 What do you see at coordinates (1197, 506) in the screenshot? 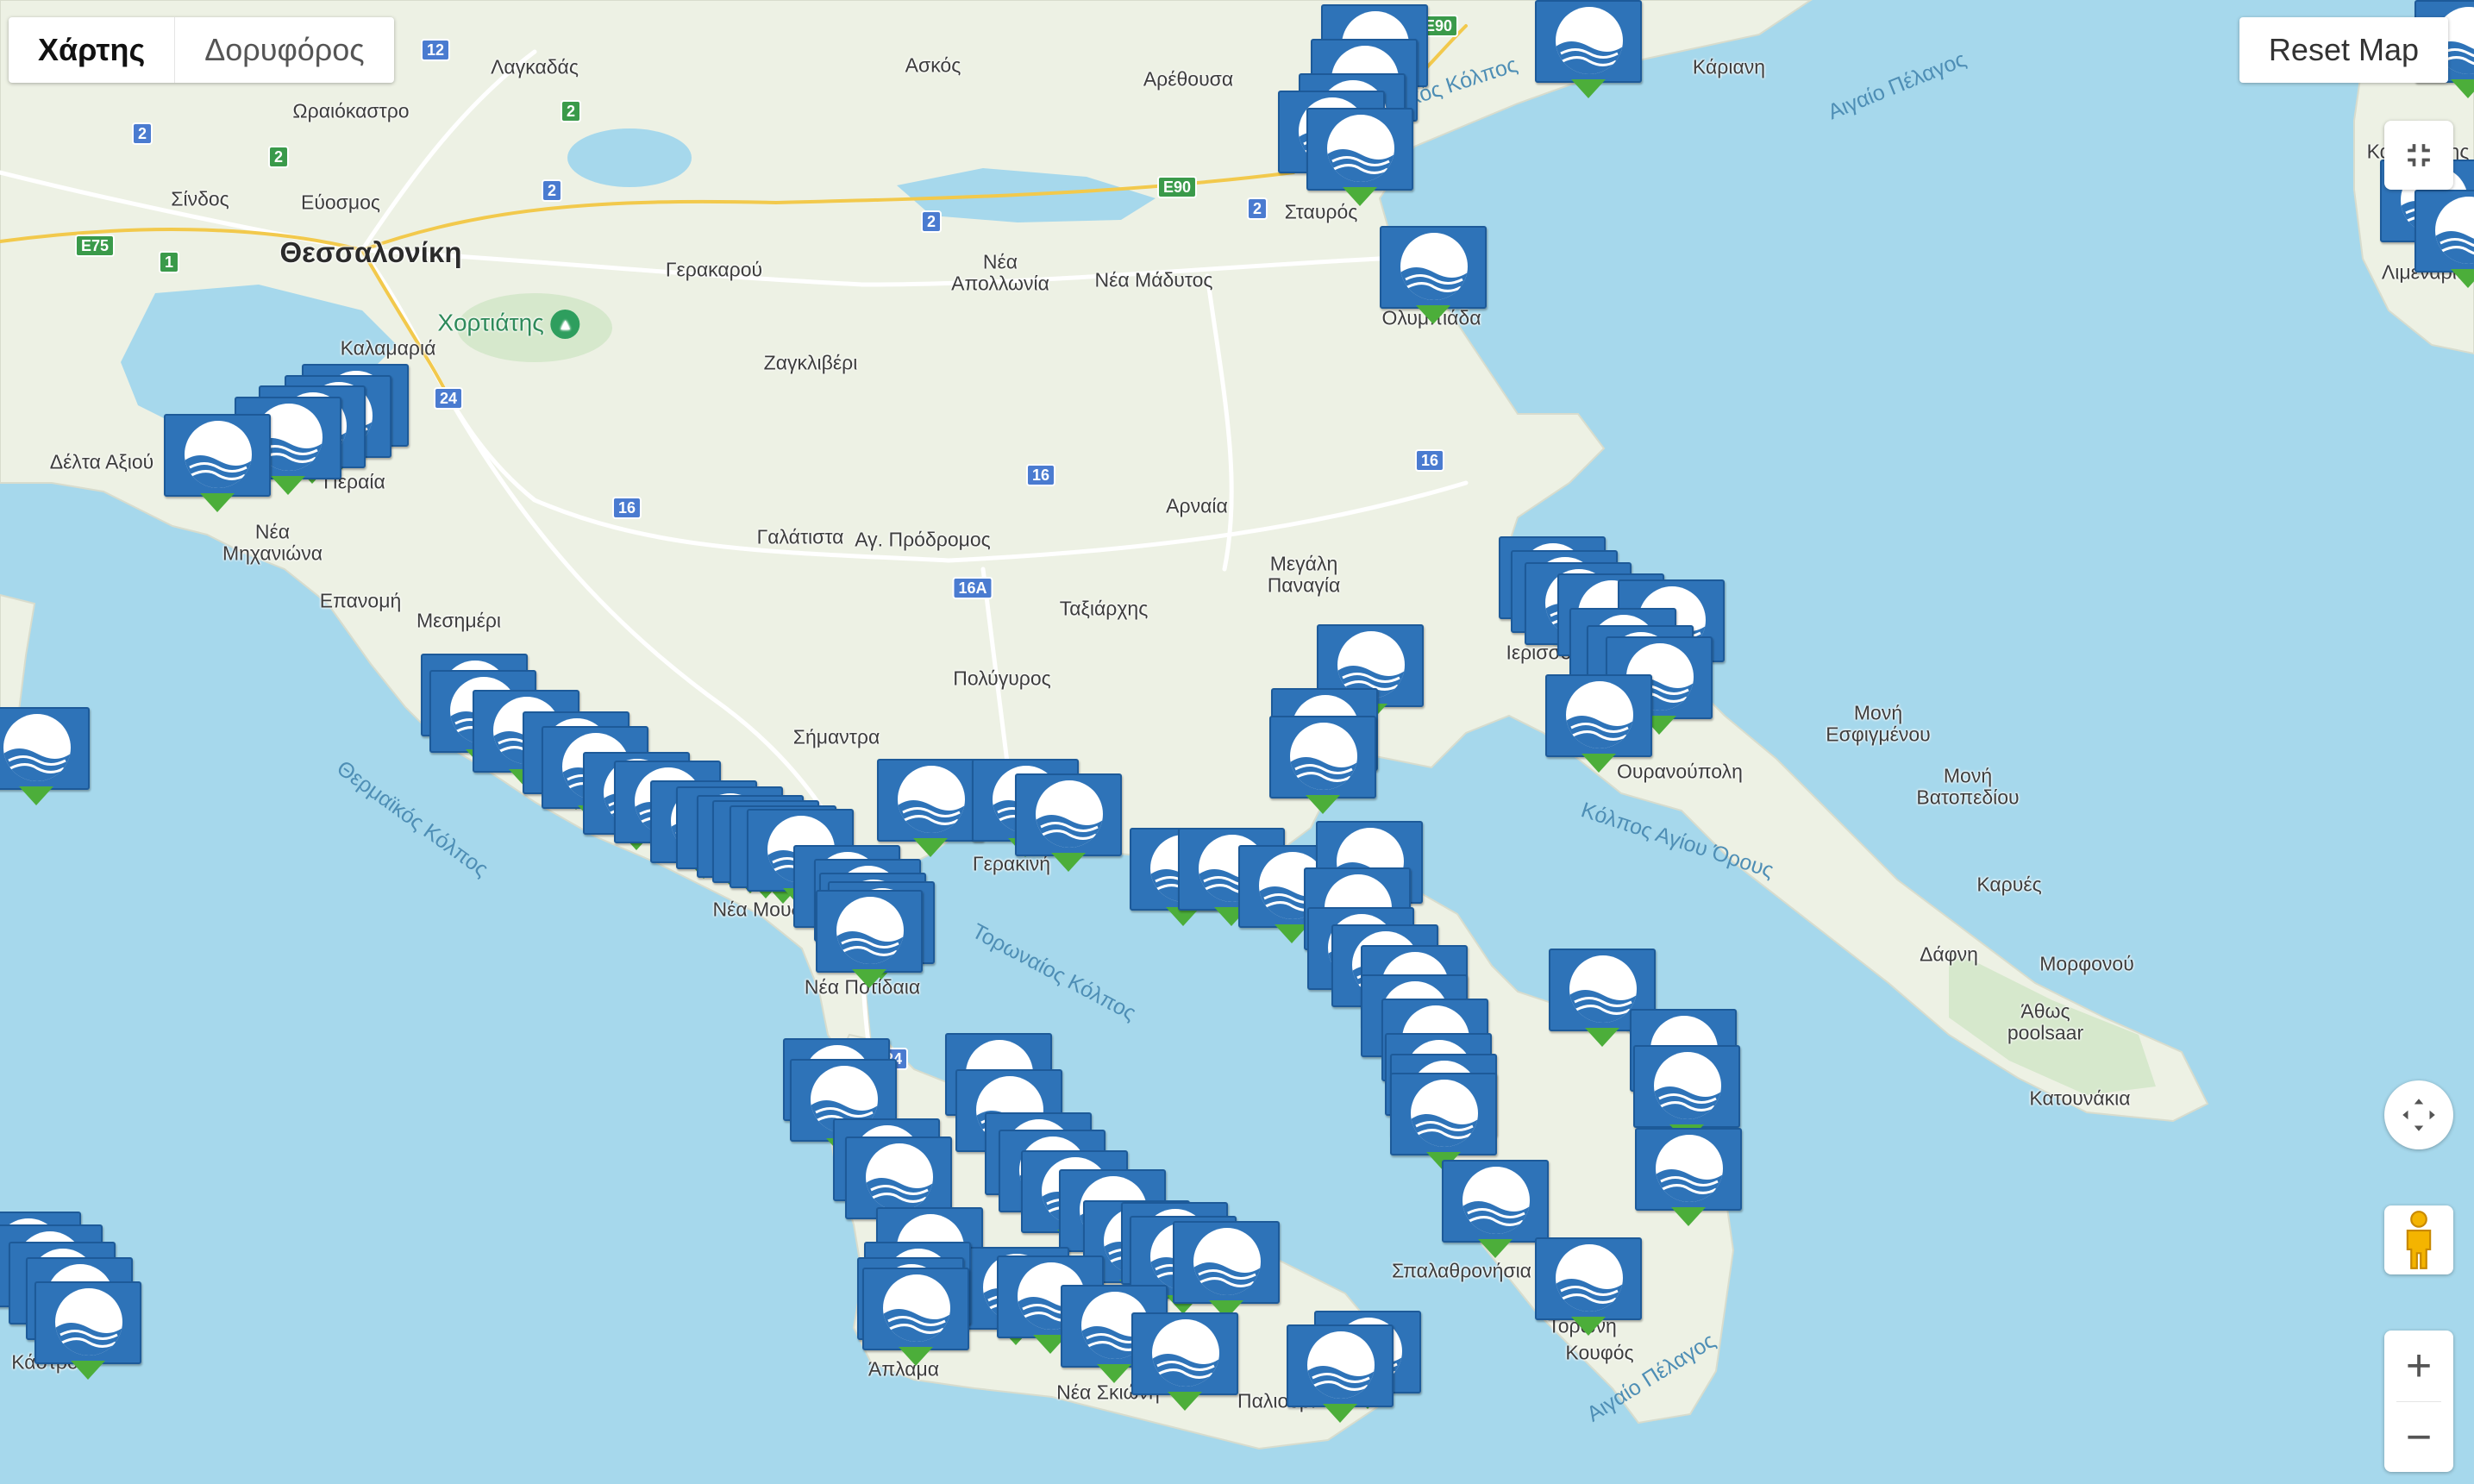
I see `place-label: Αρναία` at bounding box center [1197, 506].